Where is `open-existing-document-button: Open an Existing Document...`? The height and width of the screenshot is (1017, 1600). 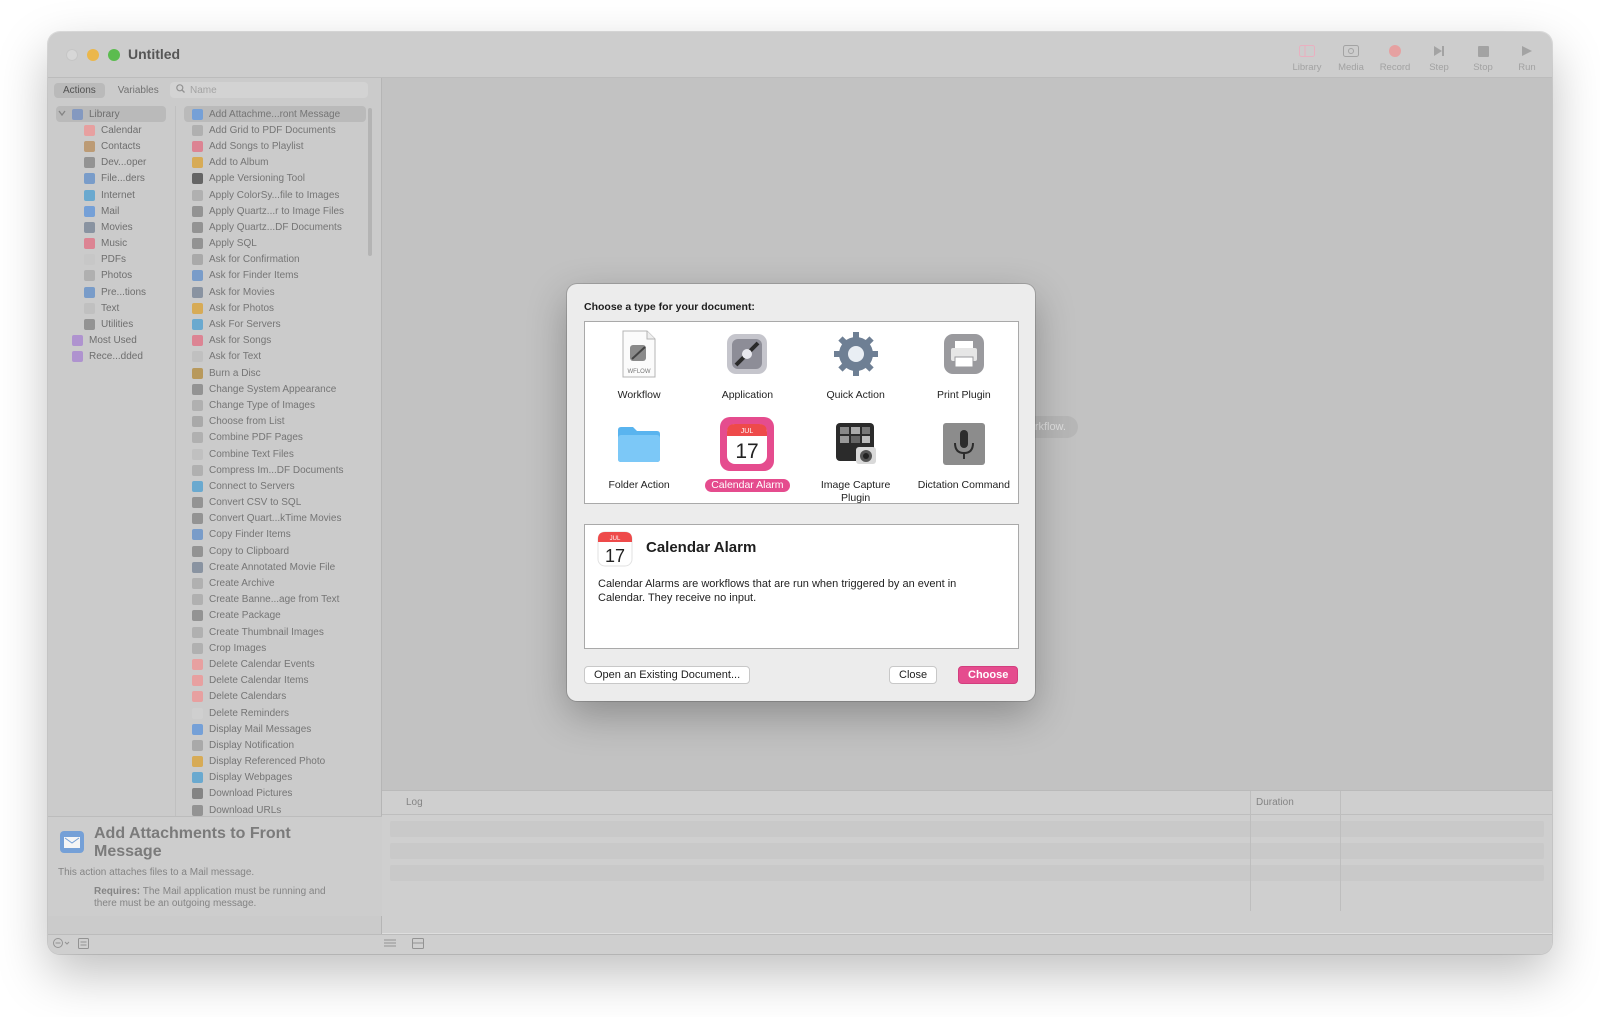
open-existing-document-button: Open an Existing Document... is located at coordinates (667, 675).